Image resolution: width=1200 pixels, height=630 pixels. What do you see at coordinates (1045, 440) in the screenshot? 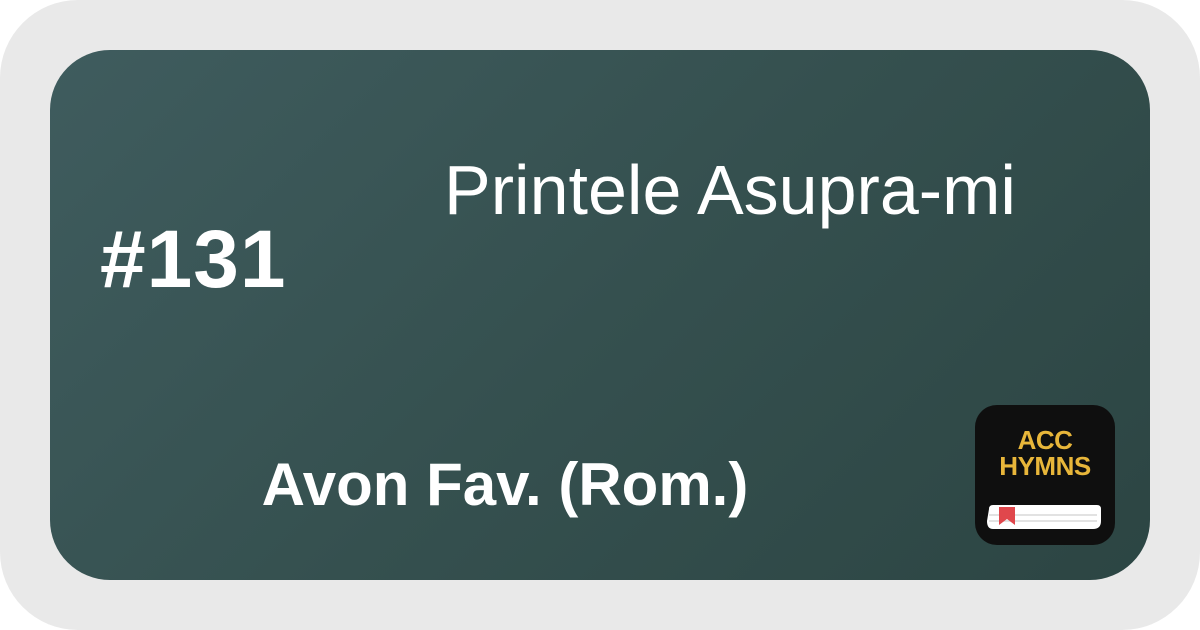
I see `app-logo-line-1: ACC` at bounding box center [1045, 440].